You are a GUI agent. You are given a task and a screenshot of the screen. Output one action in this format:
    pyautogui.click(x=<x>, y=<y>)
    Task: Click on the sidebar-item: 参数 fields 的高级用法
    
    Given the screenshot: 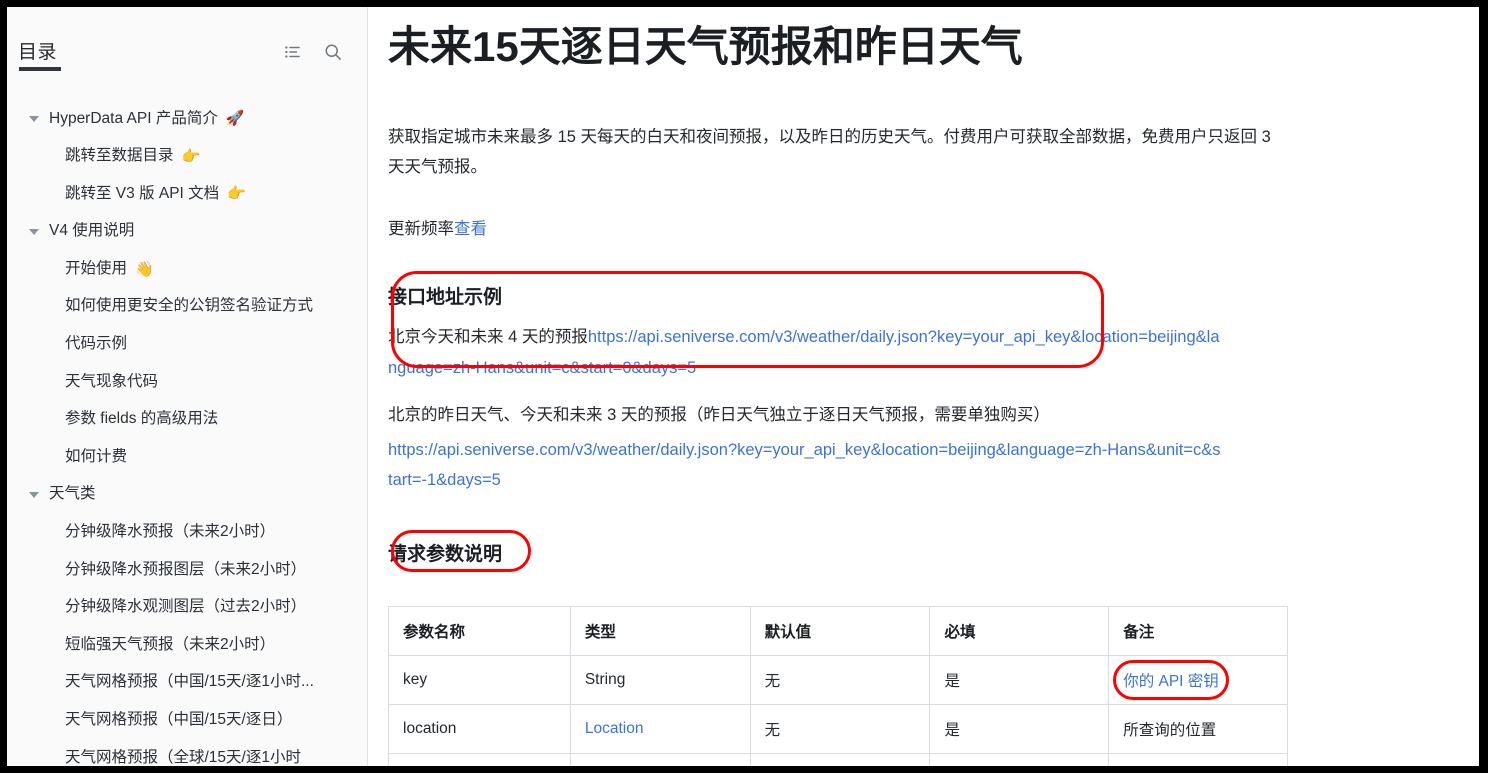 What is the action you would take?
    pyautogui.click(x=184, y=420)
    